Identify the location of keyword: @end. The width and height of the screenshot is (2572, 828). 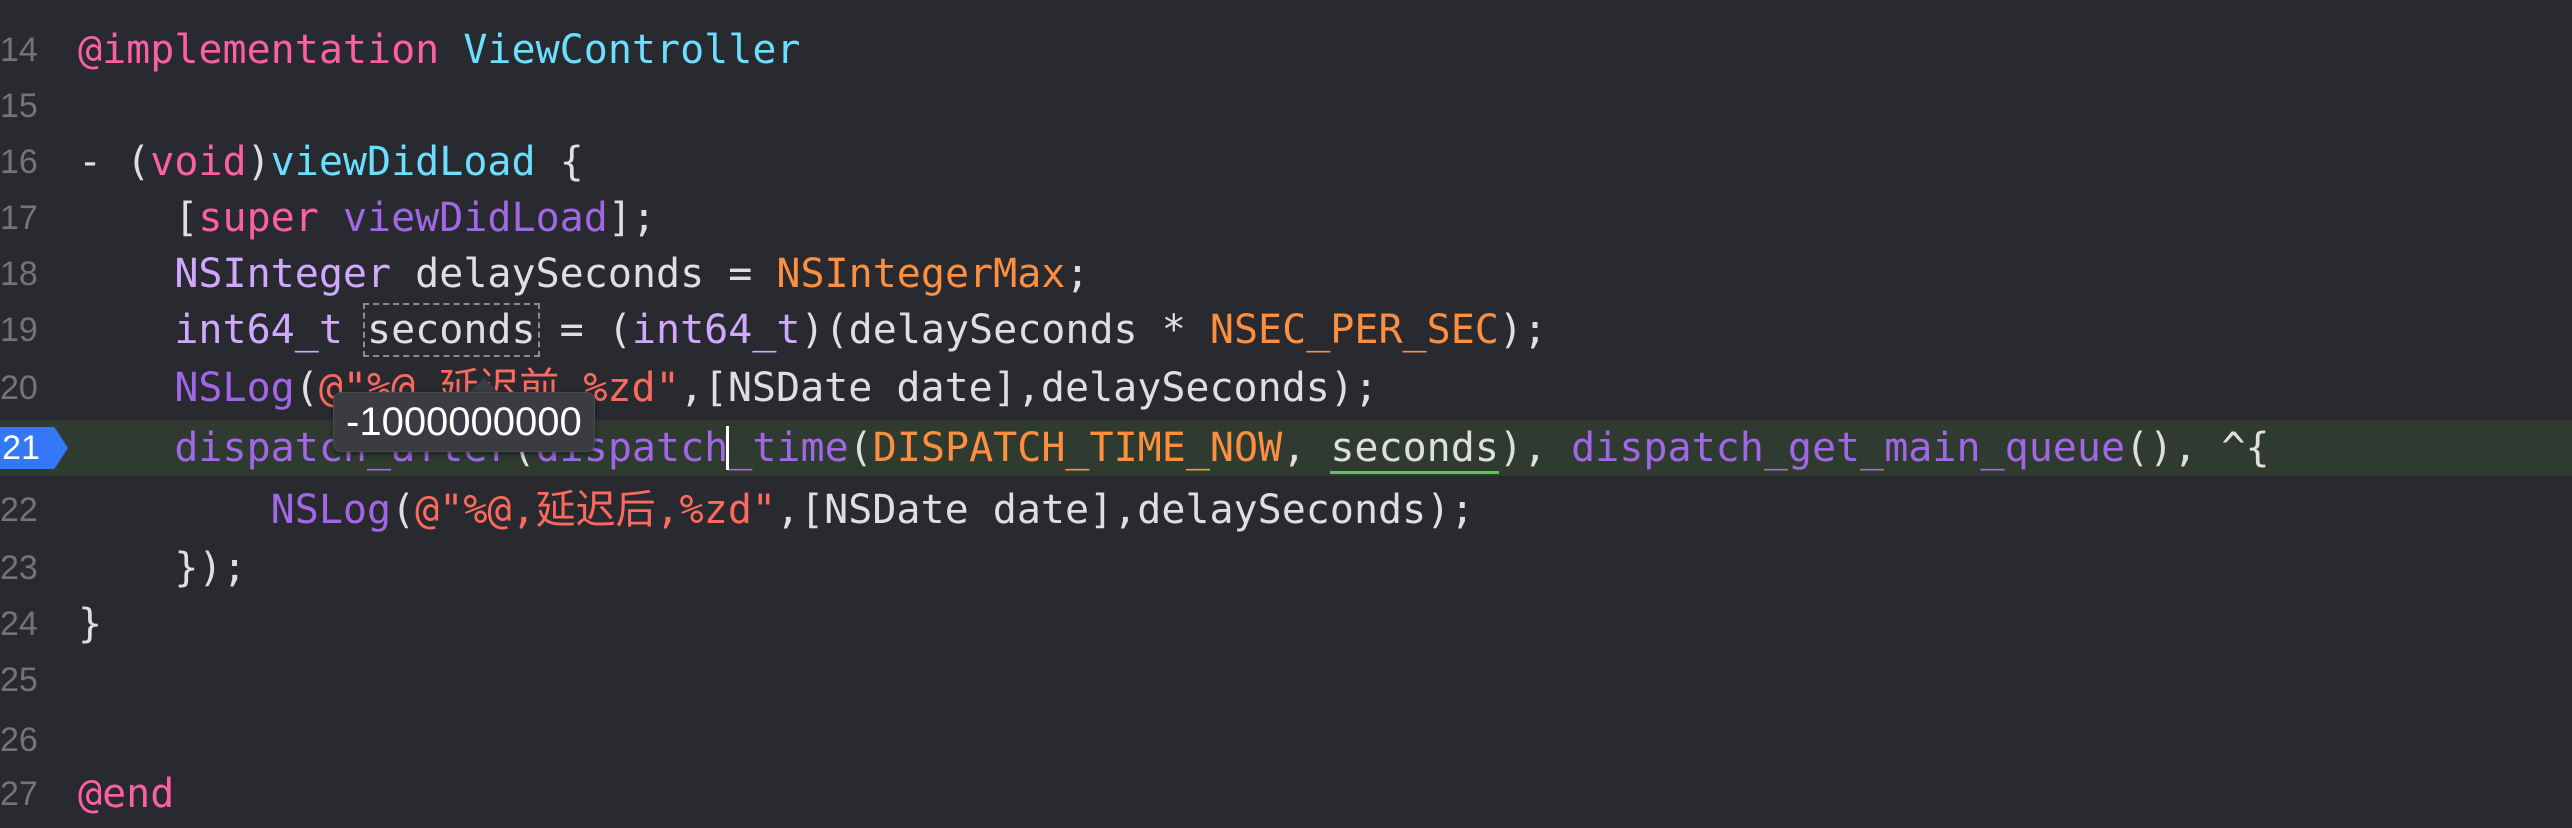
(126, 794).